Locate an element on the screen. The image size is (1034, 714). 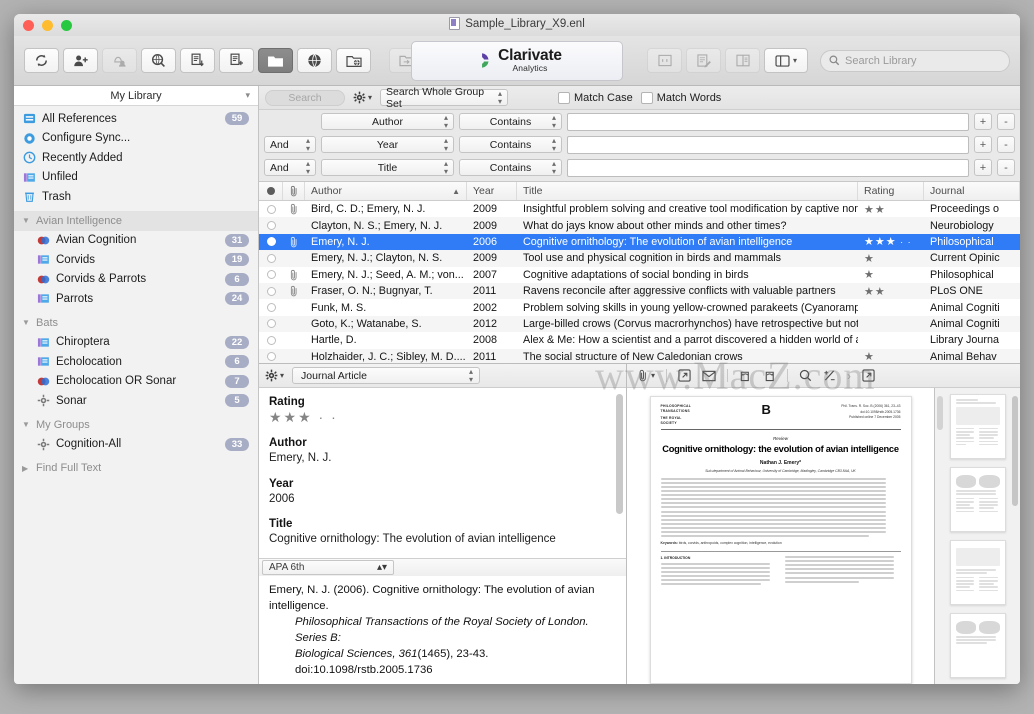
column-header-read is located at coordinates (271, 191).